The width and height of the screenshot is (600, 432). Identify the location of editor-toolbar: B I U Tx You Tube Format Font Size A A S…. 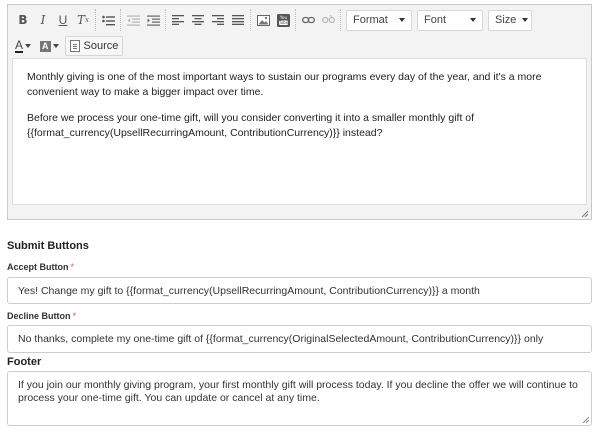
(299, 31).